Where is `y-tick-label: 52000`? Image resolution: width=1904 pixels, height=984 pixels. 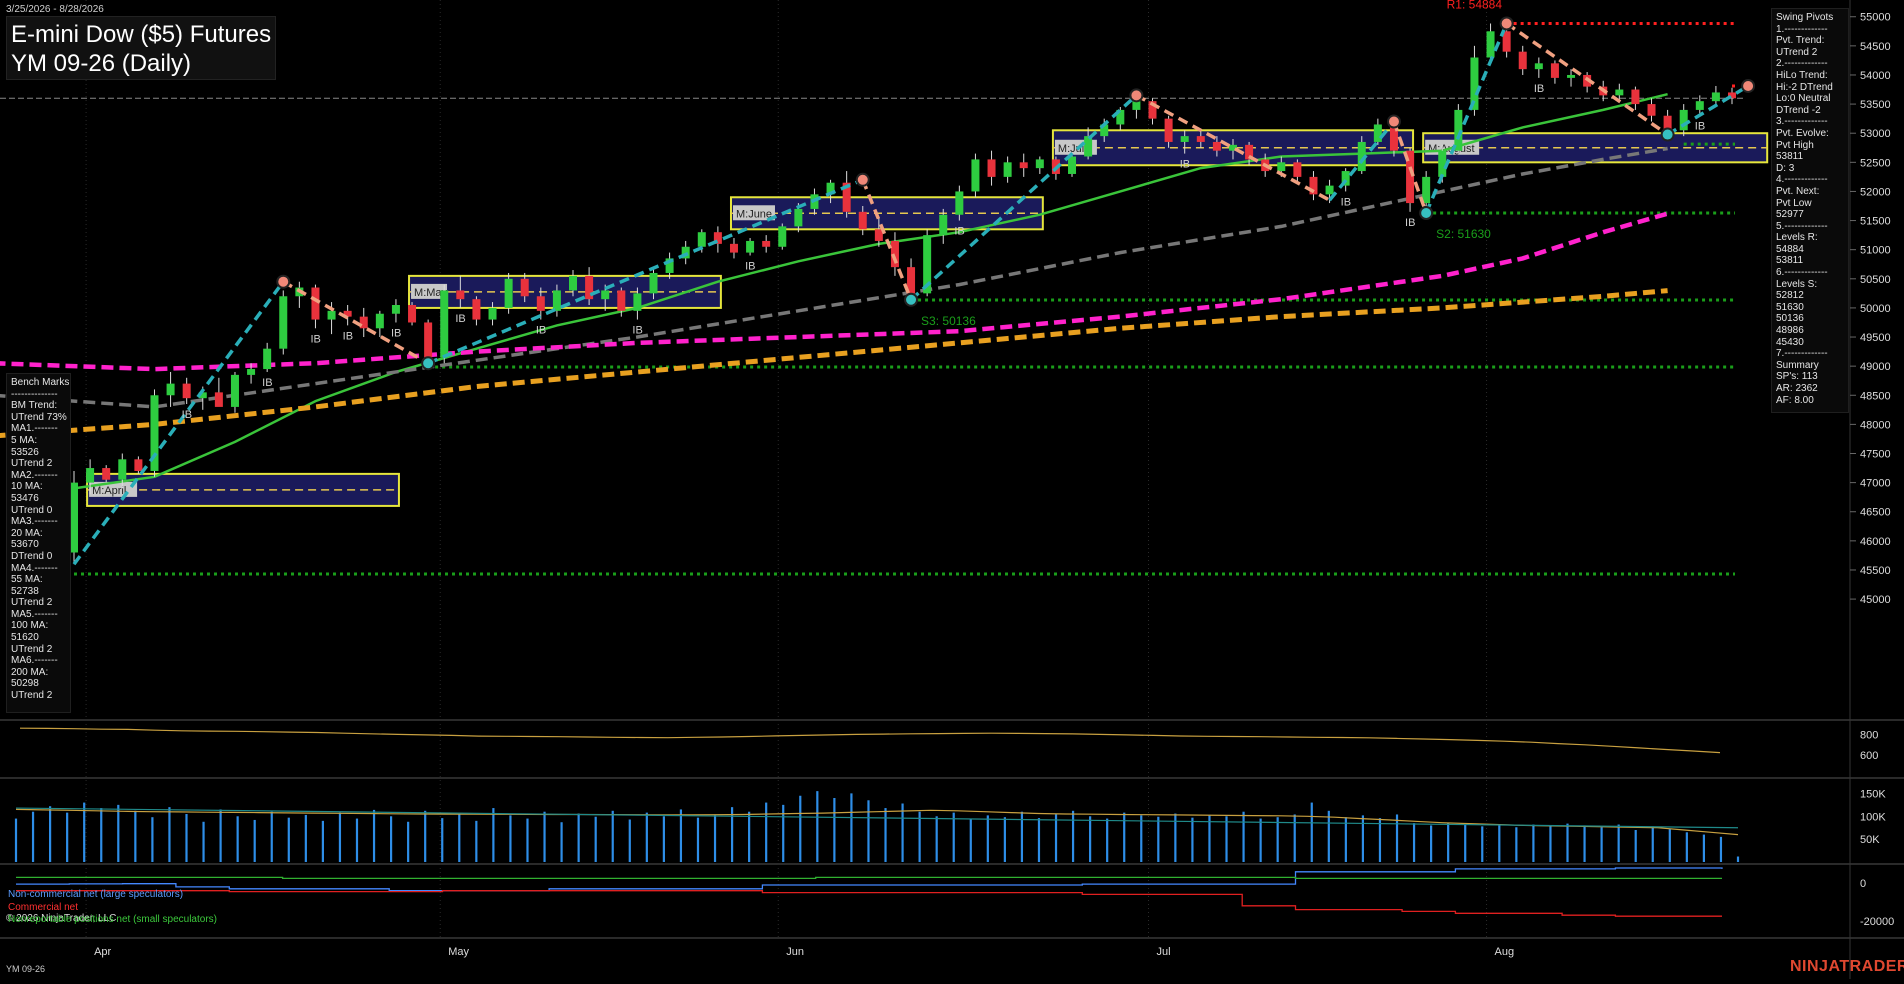 y-tick-label: 52000 is located at coordinates (1875, 192).